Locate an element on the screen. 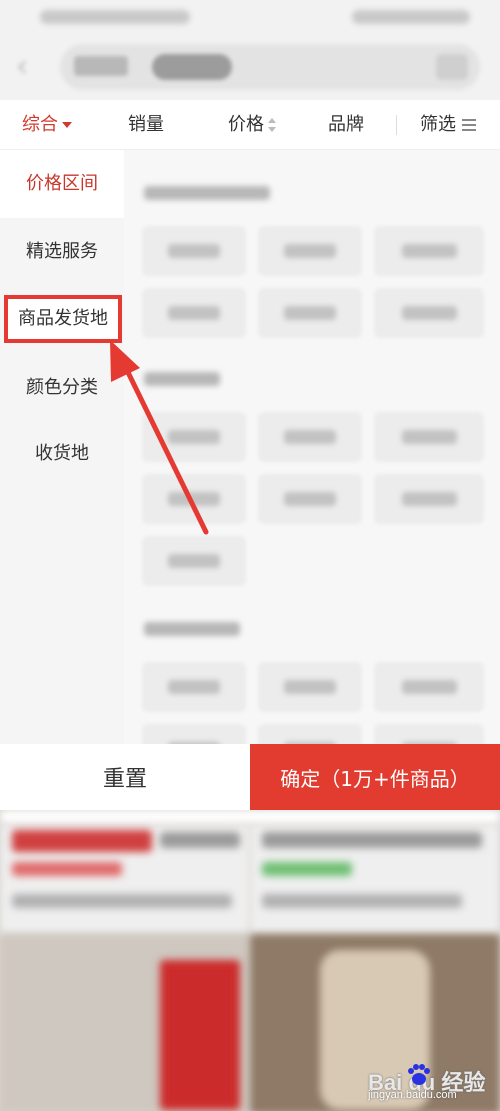 The height and width of the screenshot is (1111, 500). paw-icon is located at coordinates (419, 1074).